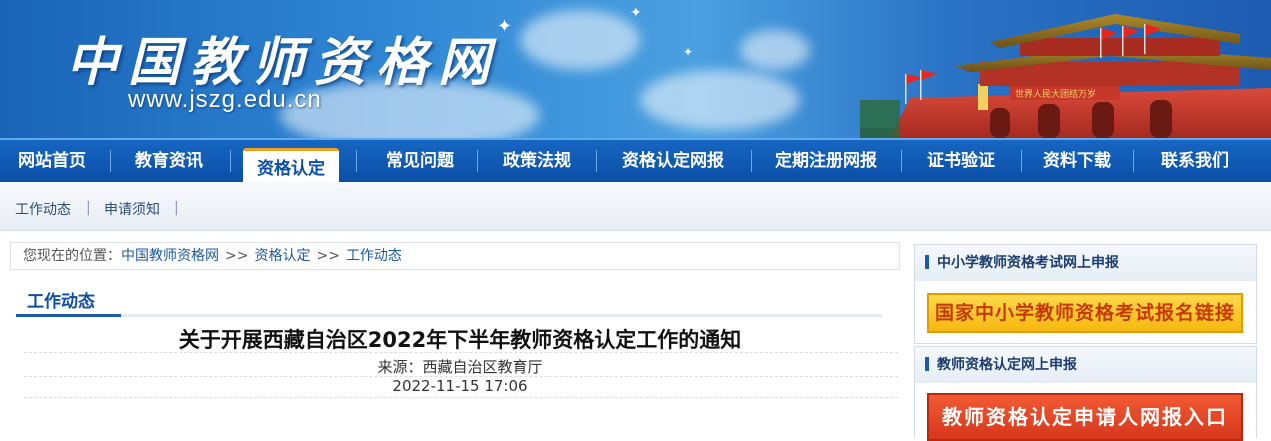  What do you see at coordinates (282, 256) in the screenshot?
I see `breadcrumb-link-certification: 资格认定` at bounding box center [282, 256].